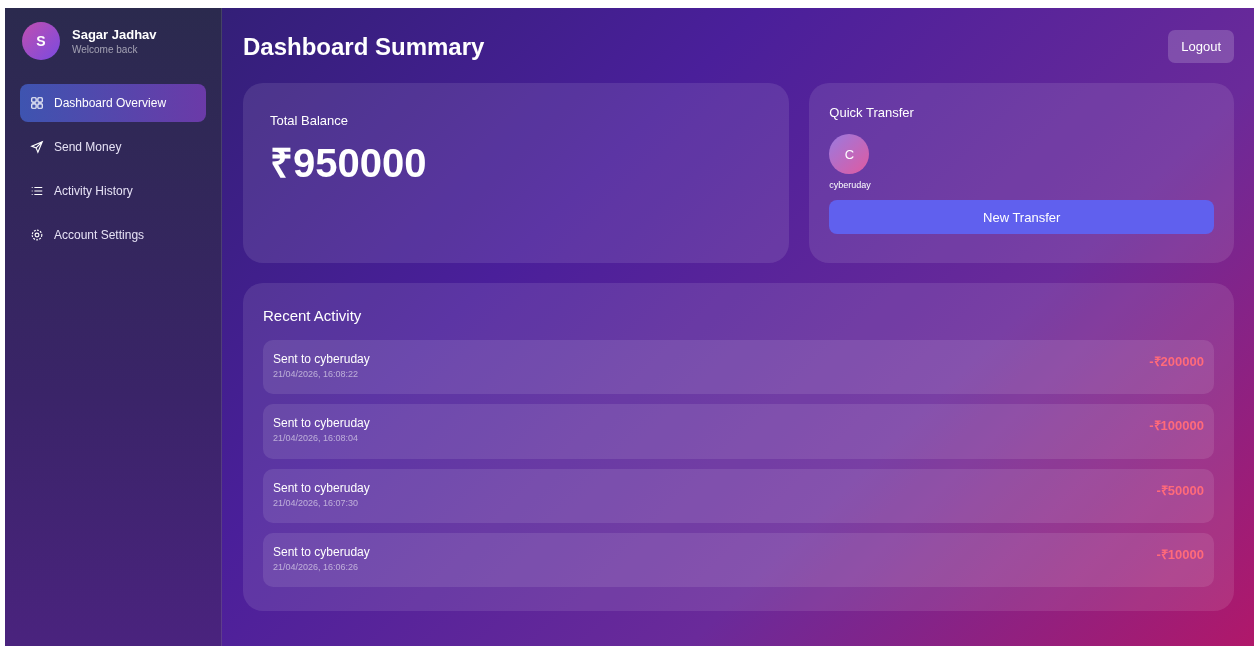 The image size is (1254, 646). Describe the element at coordinates (849, 154) in the screenshot. I see `contact-avatar: C` at that location.